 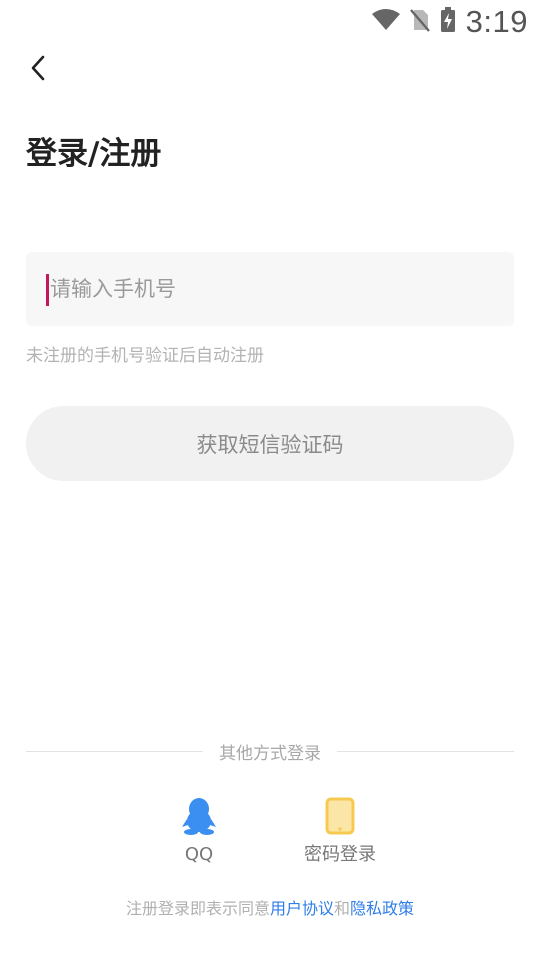 I want to click on wifi-icon, so click(x=385, y=22).